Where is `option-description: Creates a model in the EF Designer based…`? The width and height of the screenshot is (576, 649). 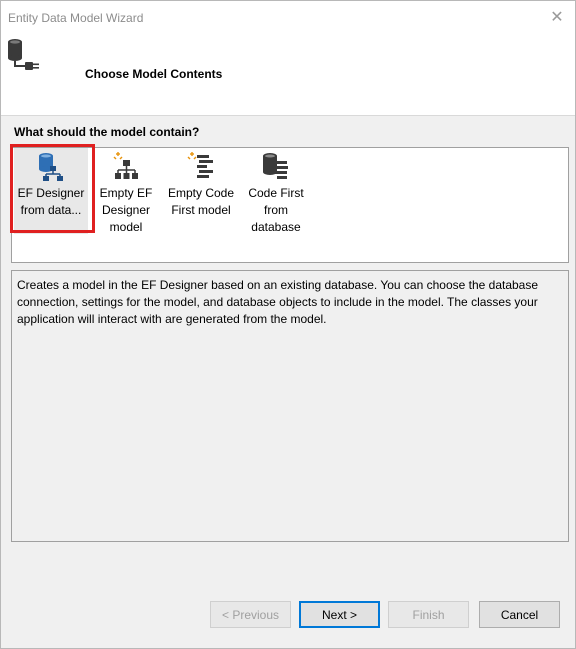
option-description: Creates a model in the EF Designer based… is located at coordinates (278, 302).